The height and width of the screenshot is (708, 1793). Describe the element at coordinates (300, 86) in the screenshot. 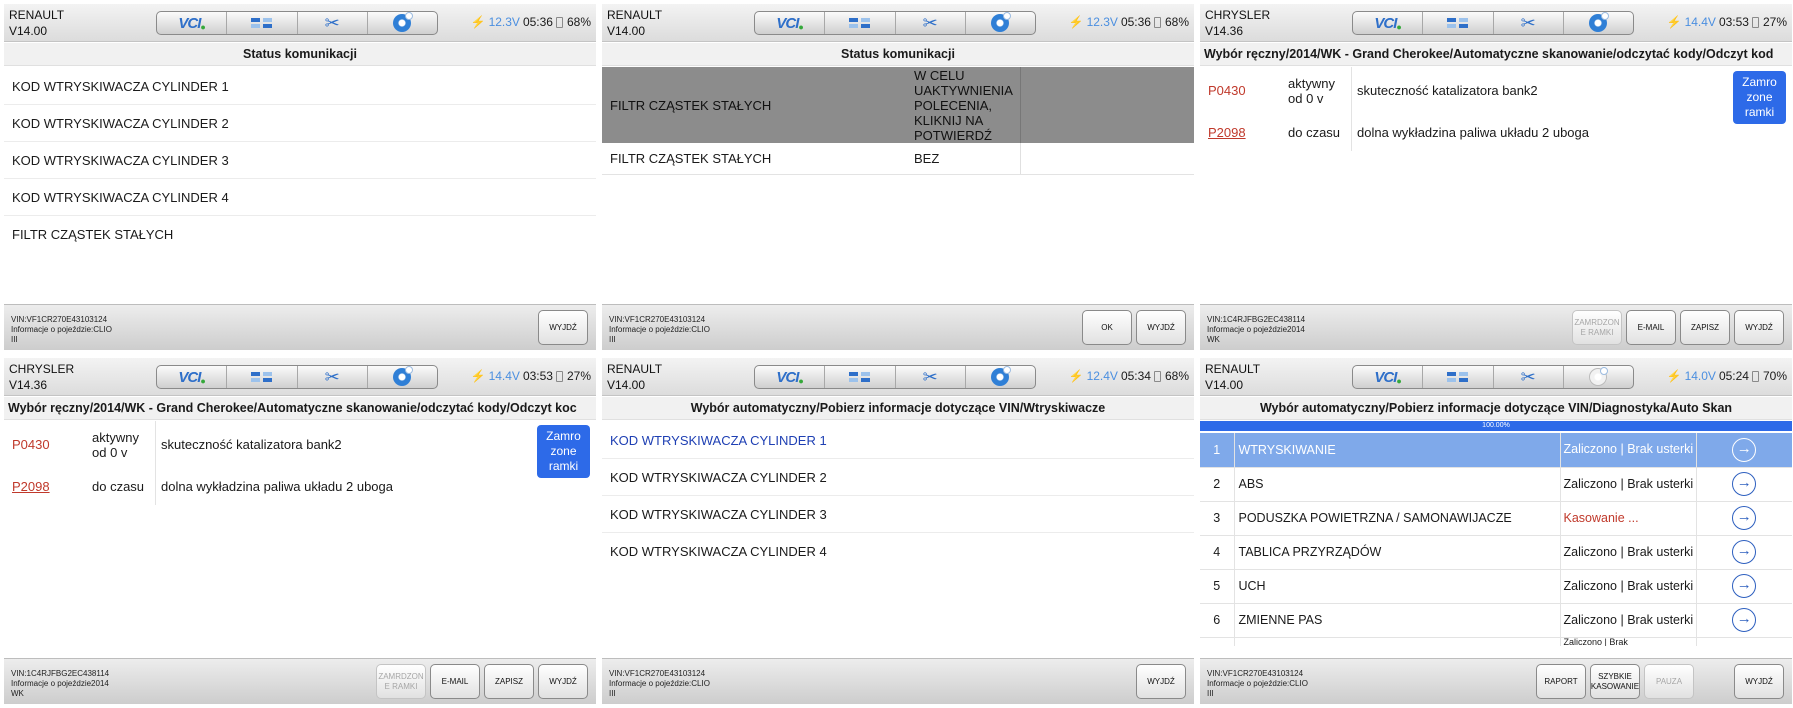

I see `list-item: KOD WTRYSKIWACZA CYLINDER 1` at that location.